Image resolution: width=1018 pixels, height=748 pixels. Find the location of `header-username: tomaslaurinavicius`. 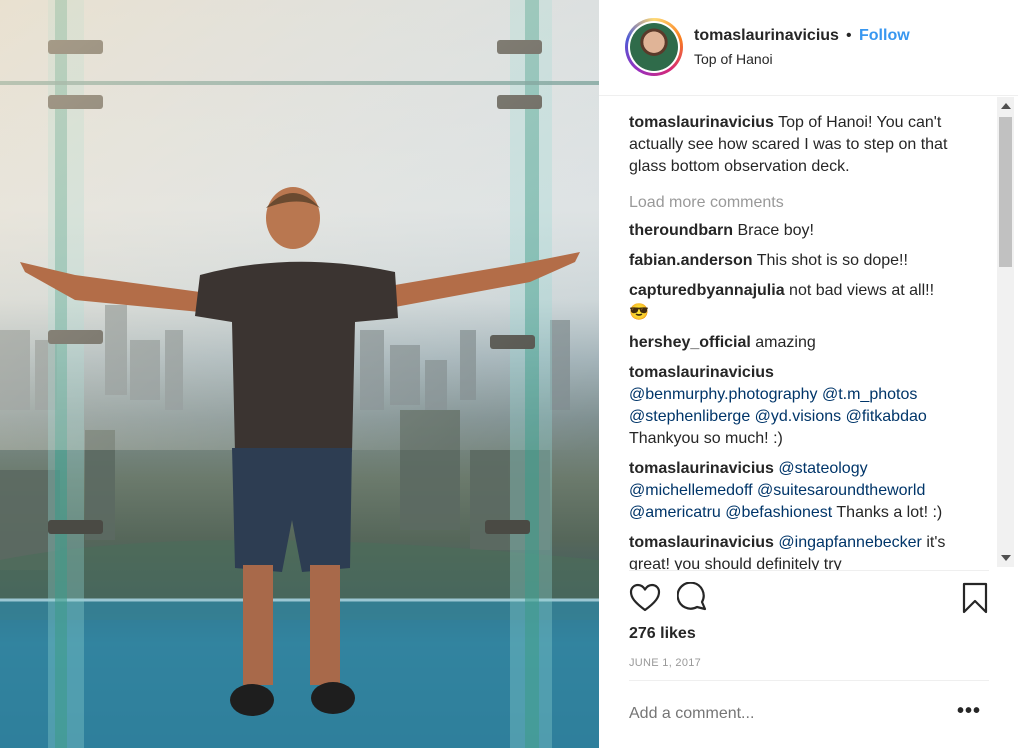

header-username: tomaslaurinavicius is located at coordinates (766, 36).